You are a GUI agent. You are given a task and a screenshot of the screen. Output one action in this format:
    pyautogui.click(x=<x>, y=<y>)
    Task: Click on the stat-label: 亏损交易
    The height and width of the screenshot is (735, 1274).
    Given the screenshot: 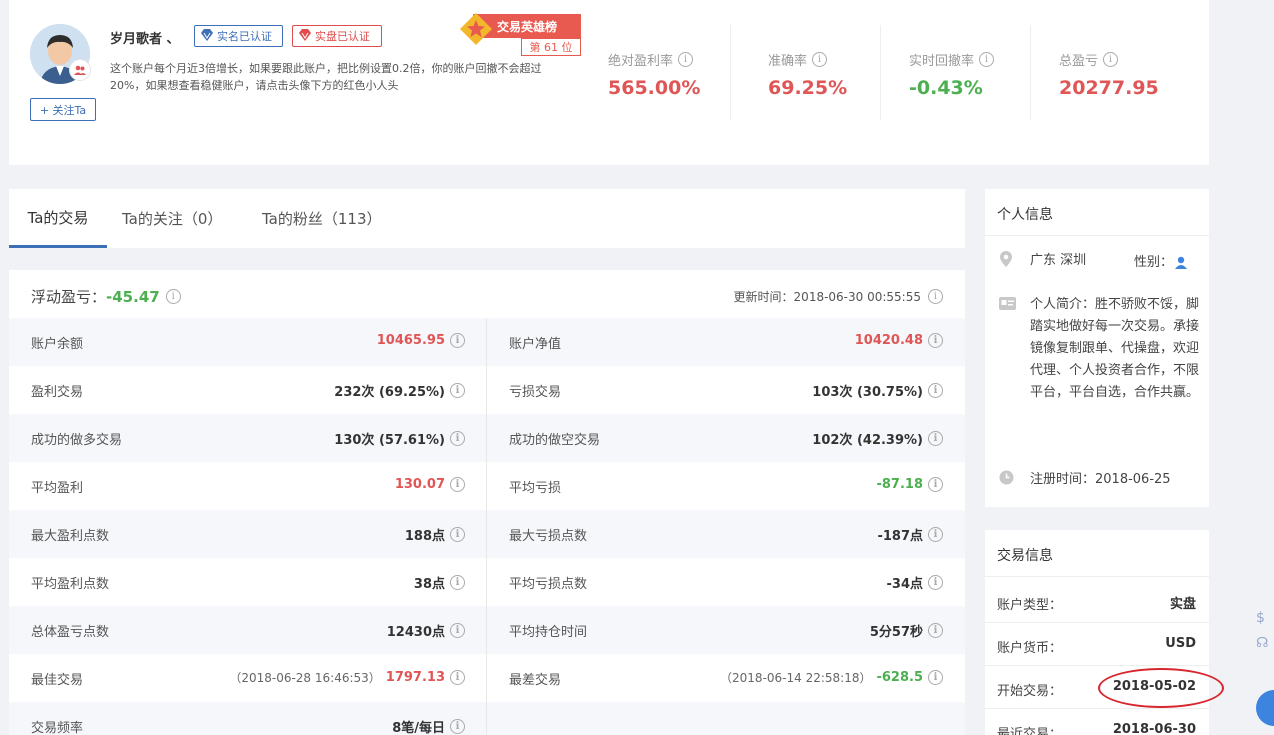 What is the action you would take?
    pyautogui.click(x=535, y=392)
    